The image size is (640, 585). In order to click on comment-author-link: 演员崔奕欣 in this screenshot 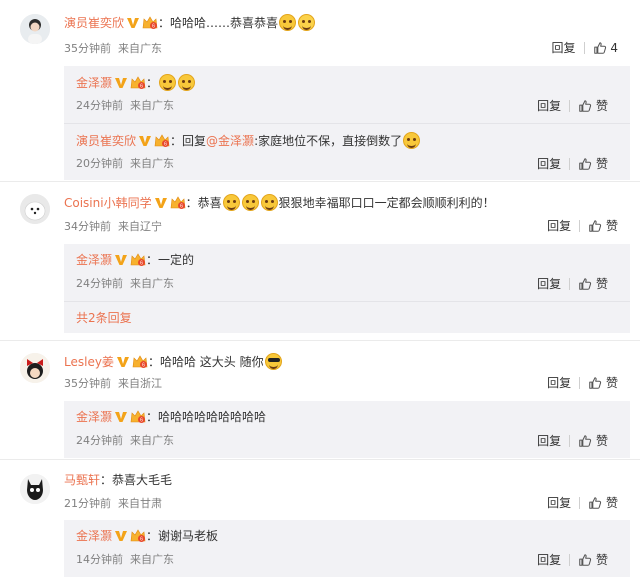, I will do `click(94, 23)`.